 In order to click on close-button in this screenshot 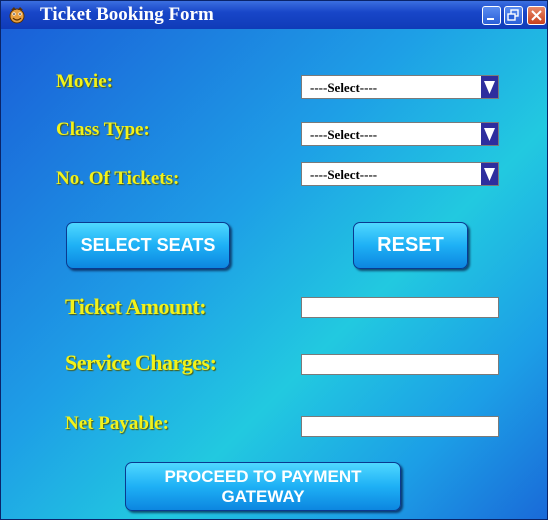, I will do `click(536, 15)`.